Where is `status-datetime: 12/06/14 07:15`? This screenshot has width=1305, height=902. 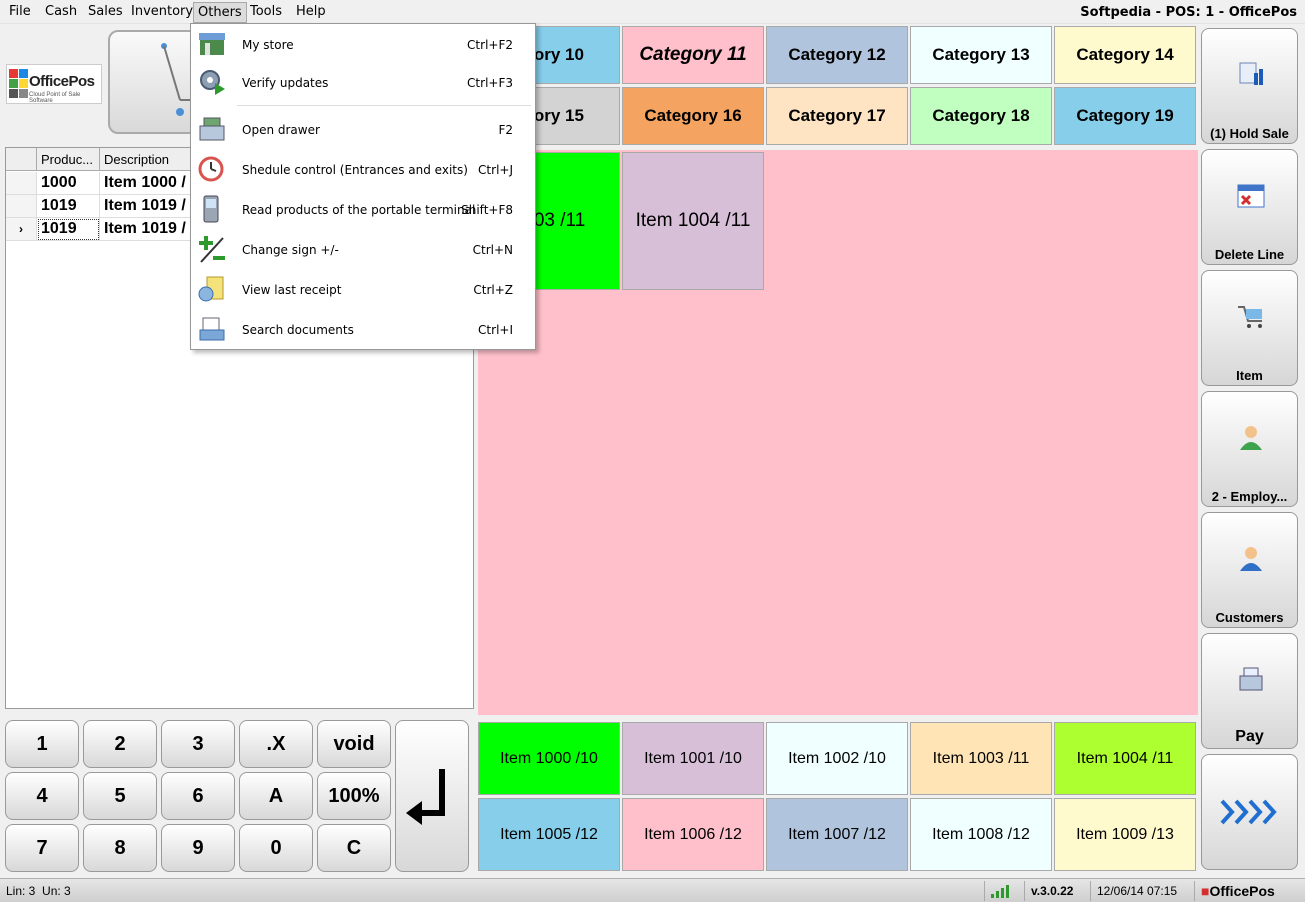 status-datetime: 12/06/14 07:15 is located at coordinates (1142, 891).